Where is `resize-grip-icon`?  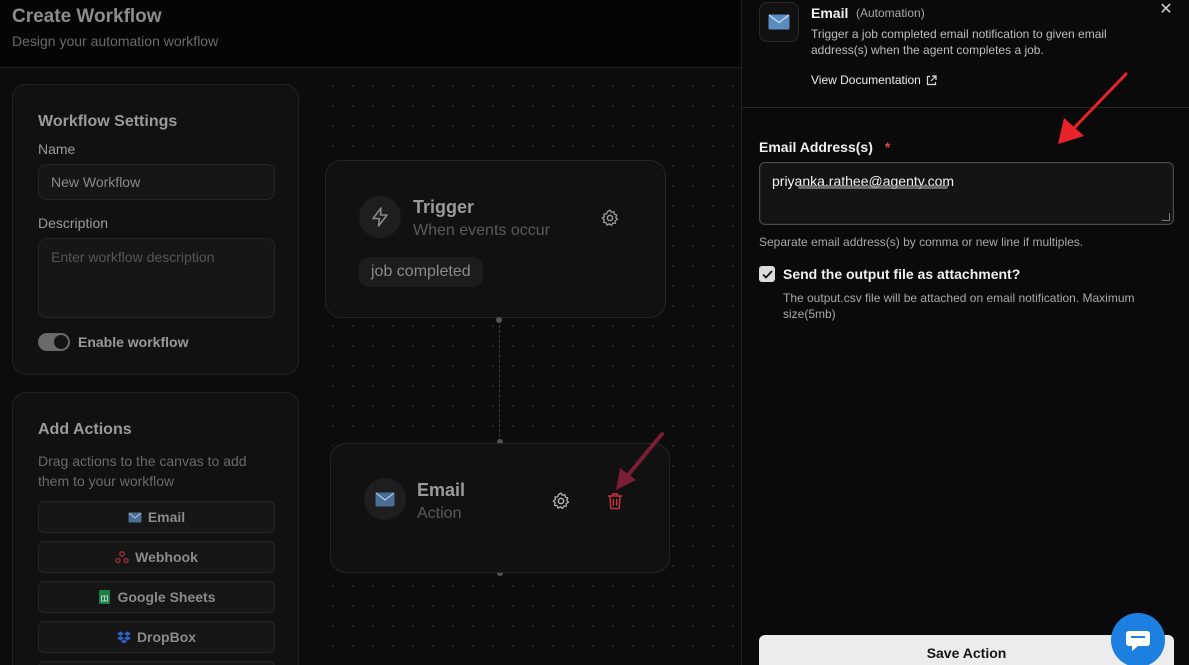
resize-grip-icon is located at coordinates (1166, 217).